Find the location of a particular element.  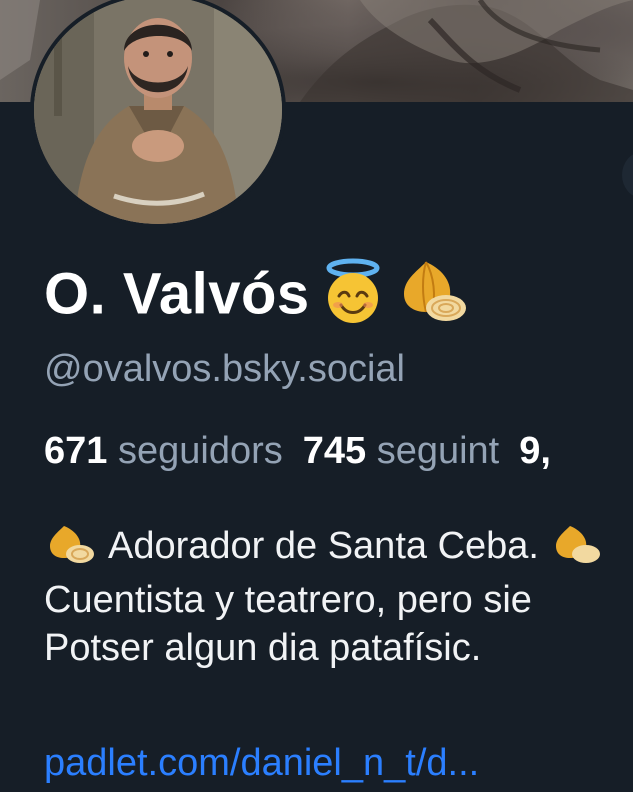

bio-line-1: Adorador de Santa Ceba. is located at coordinates (338, 549).